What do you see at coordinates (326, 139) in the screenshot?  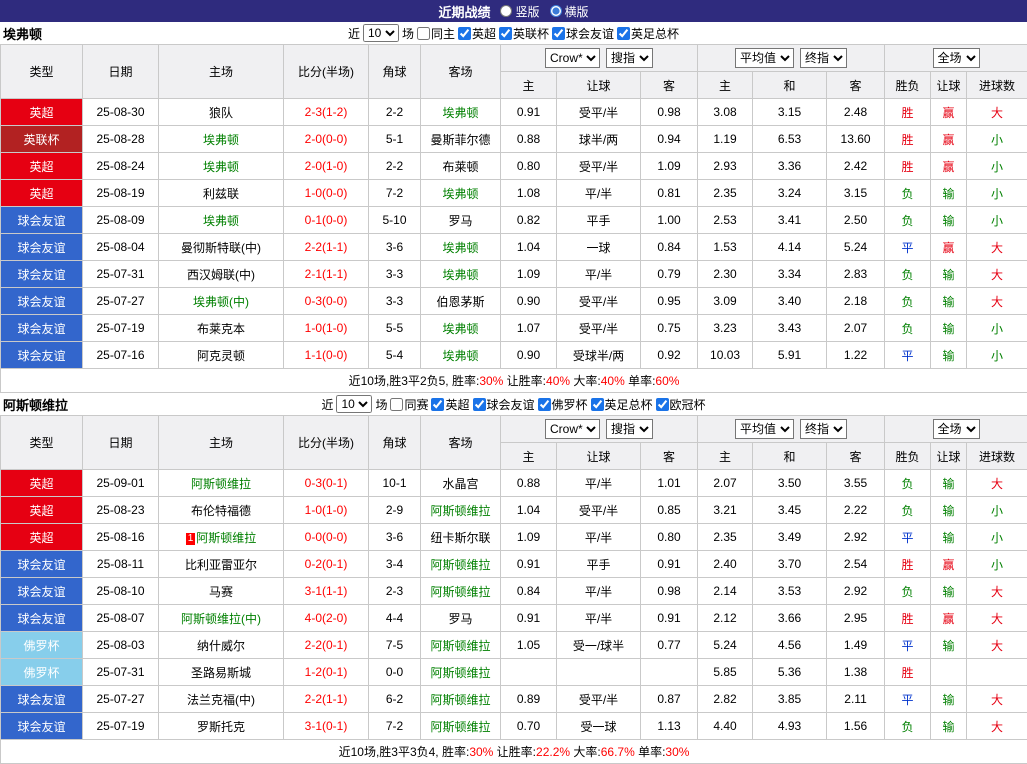 I see `score: 2-0(0-0)` at bounding box center [326, 139].